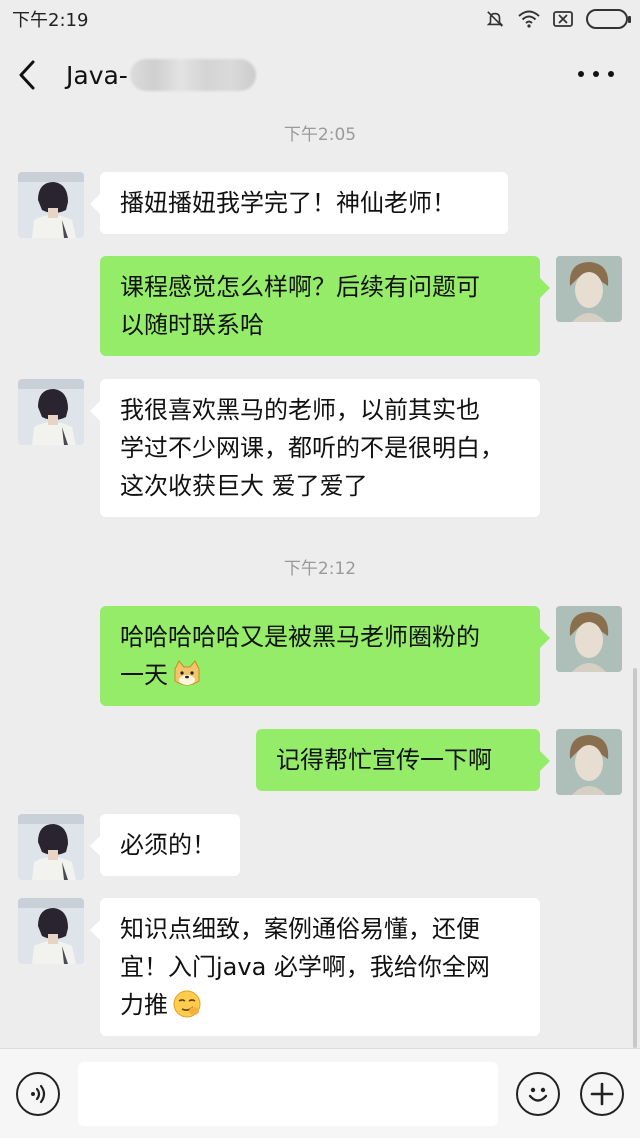  Describe the element at coordinates (320, 19) in the screenshot. I see `status-bar: 下午2:19` at that location.